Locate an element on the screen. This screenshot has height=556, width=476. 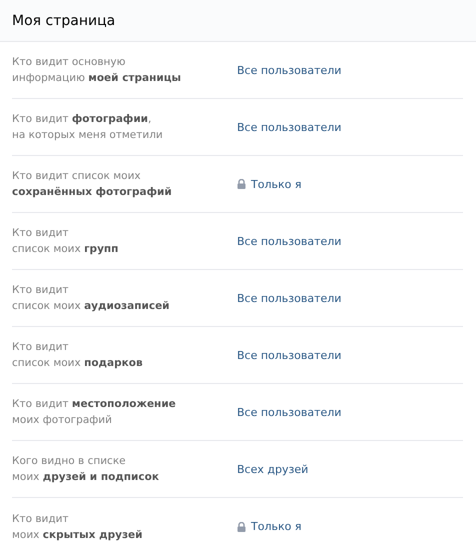
setting-label: Кто видит список моих аудиозаписей is located at coordinates (91, 298).